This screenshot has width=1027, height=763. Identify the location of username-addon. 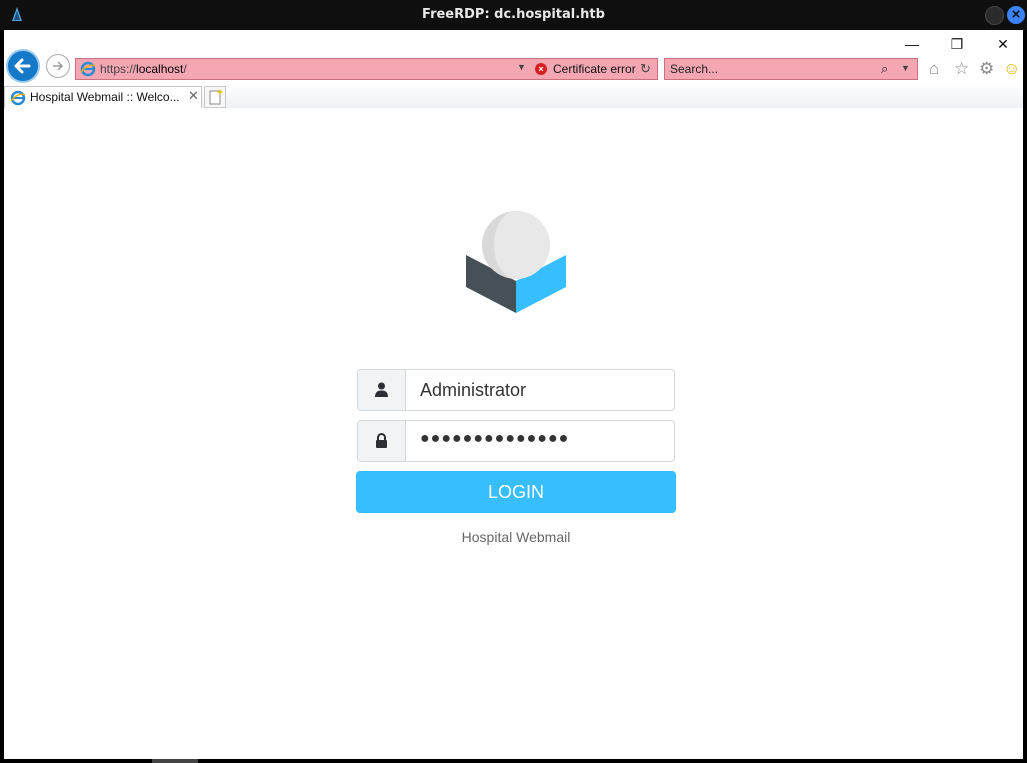
(382, 390).